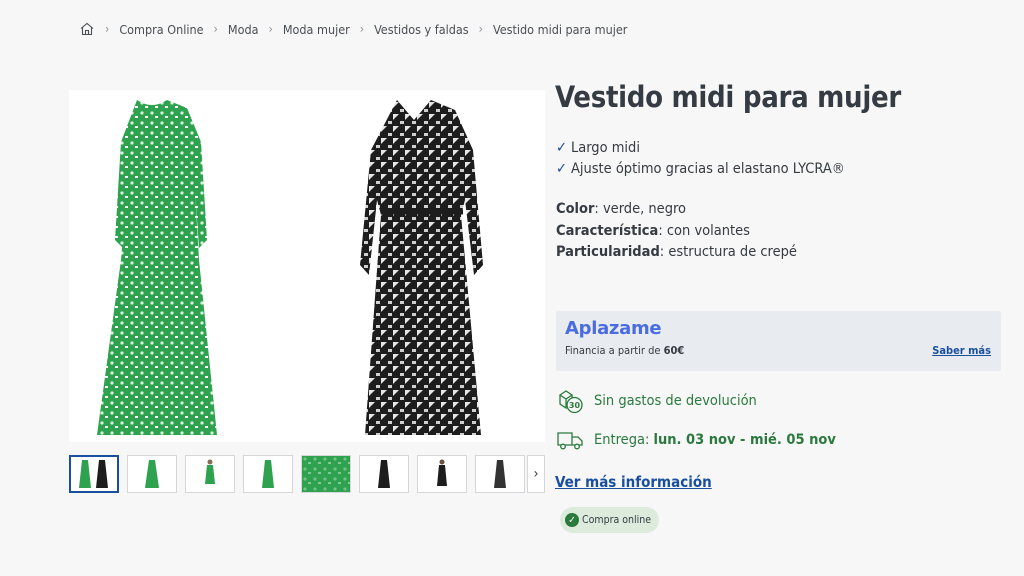  Describe the element at coordinates (243, 29) in the screenshot. I see `breadcrumb-moda: Moda` at that location.